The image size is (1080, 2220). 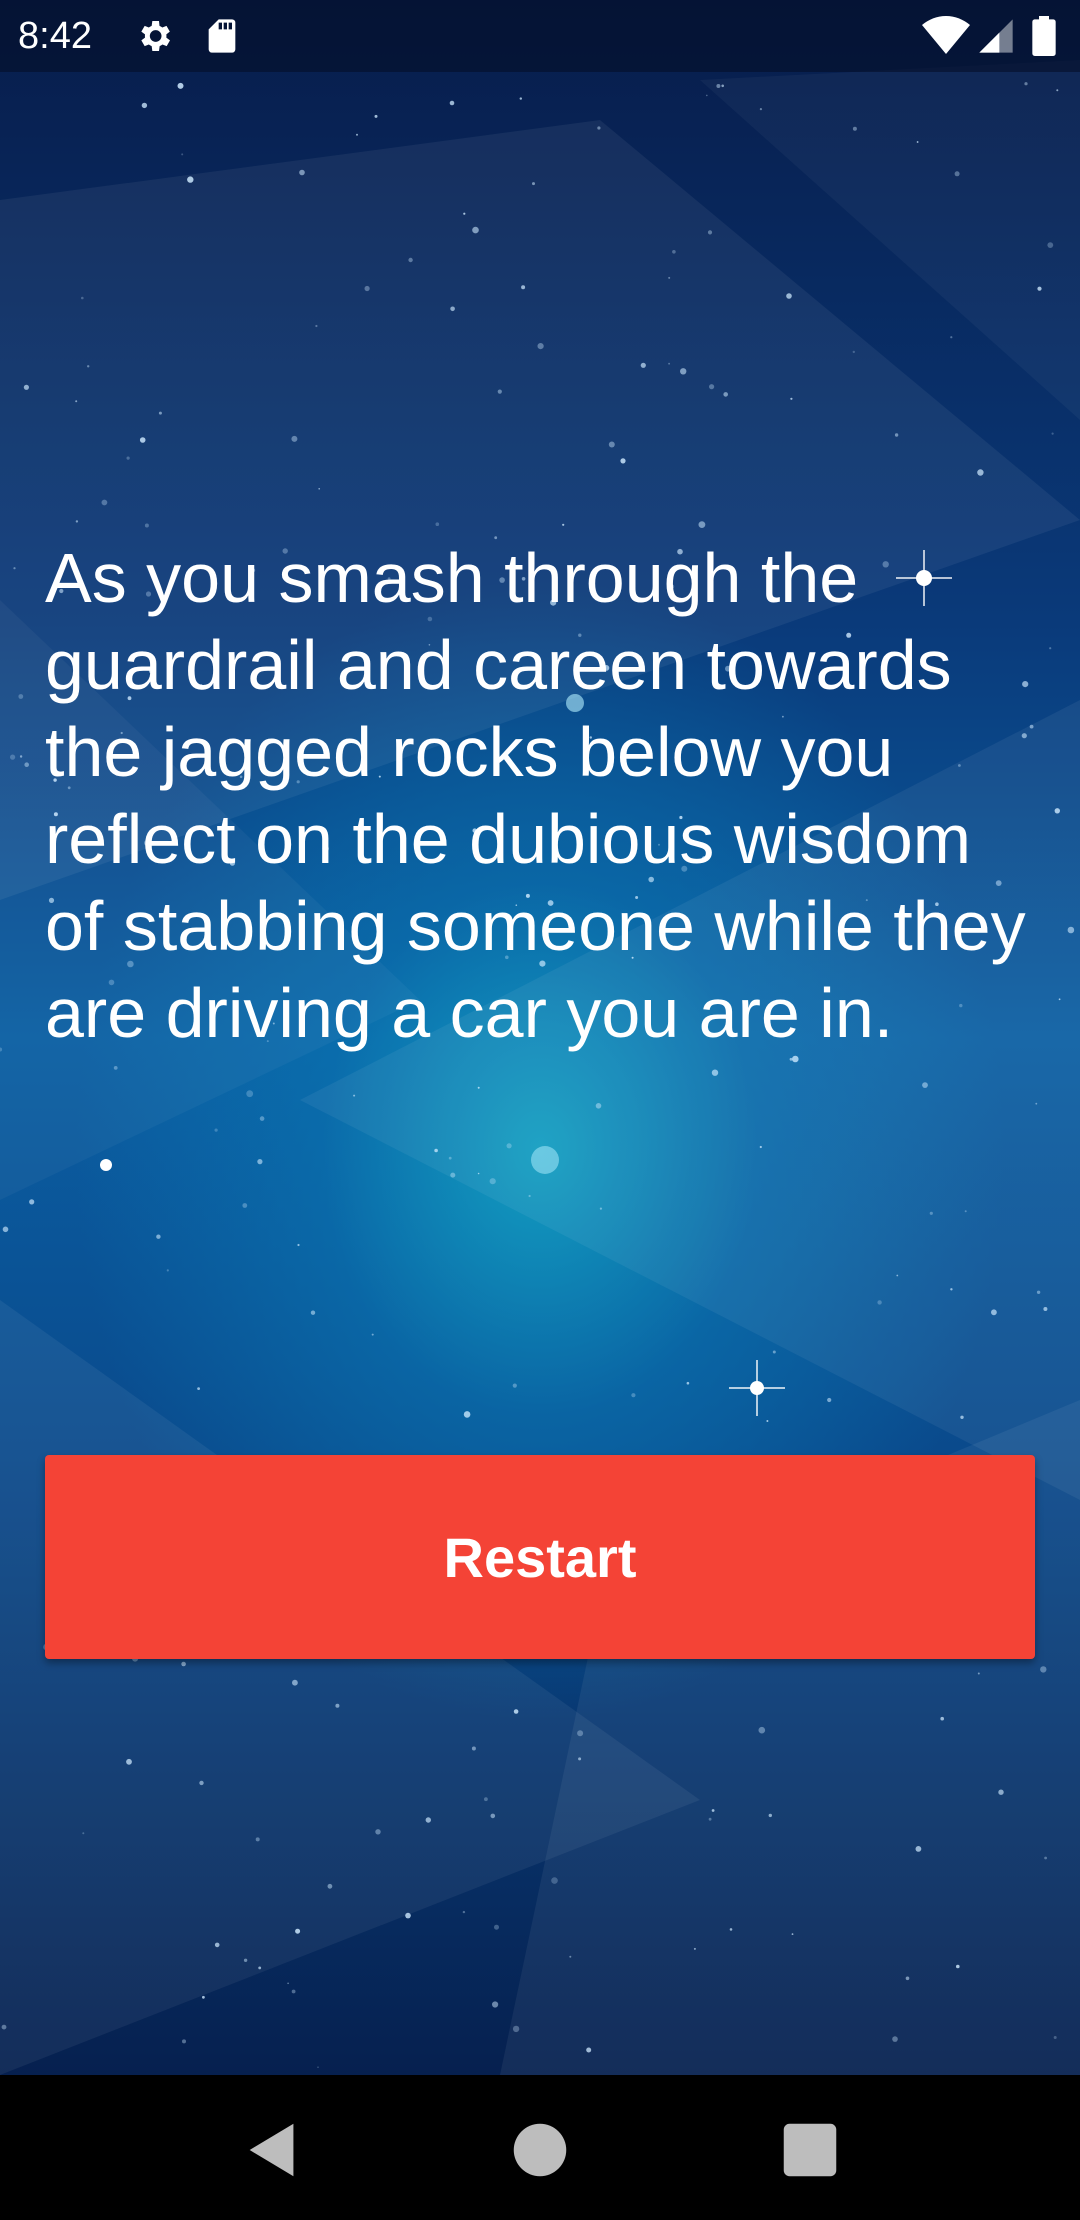 I want to click on navigation-bar, so click(x=540, y=2147).